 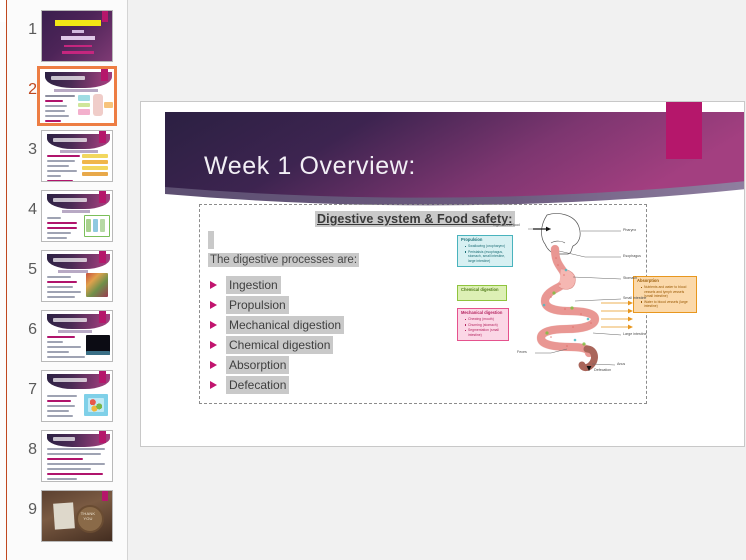 What do you see at coordinates (32, 269) in the screenshot?
I see `thumbnail-number: 5` at bounding box center [32, 269].